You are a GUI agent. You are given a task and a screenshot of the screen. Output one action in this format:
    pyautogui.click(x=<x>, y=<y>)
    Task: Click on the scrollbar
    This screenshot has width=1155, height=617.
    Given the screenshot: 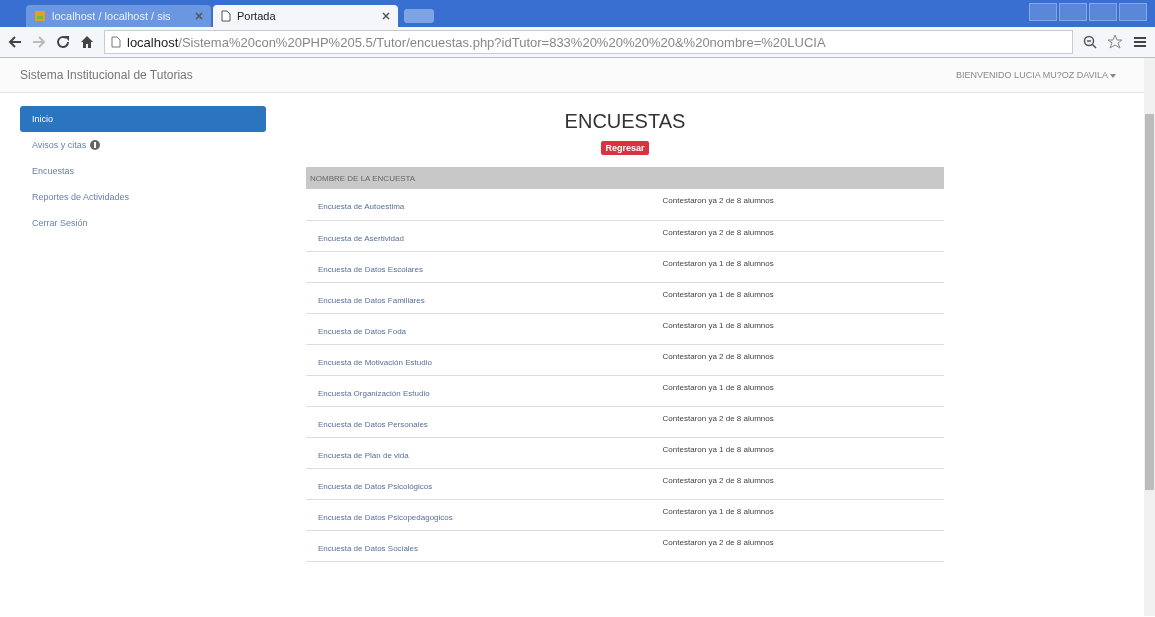 What is the action you would take?
    pyautogui.click(x=1149, y=337)
    